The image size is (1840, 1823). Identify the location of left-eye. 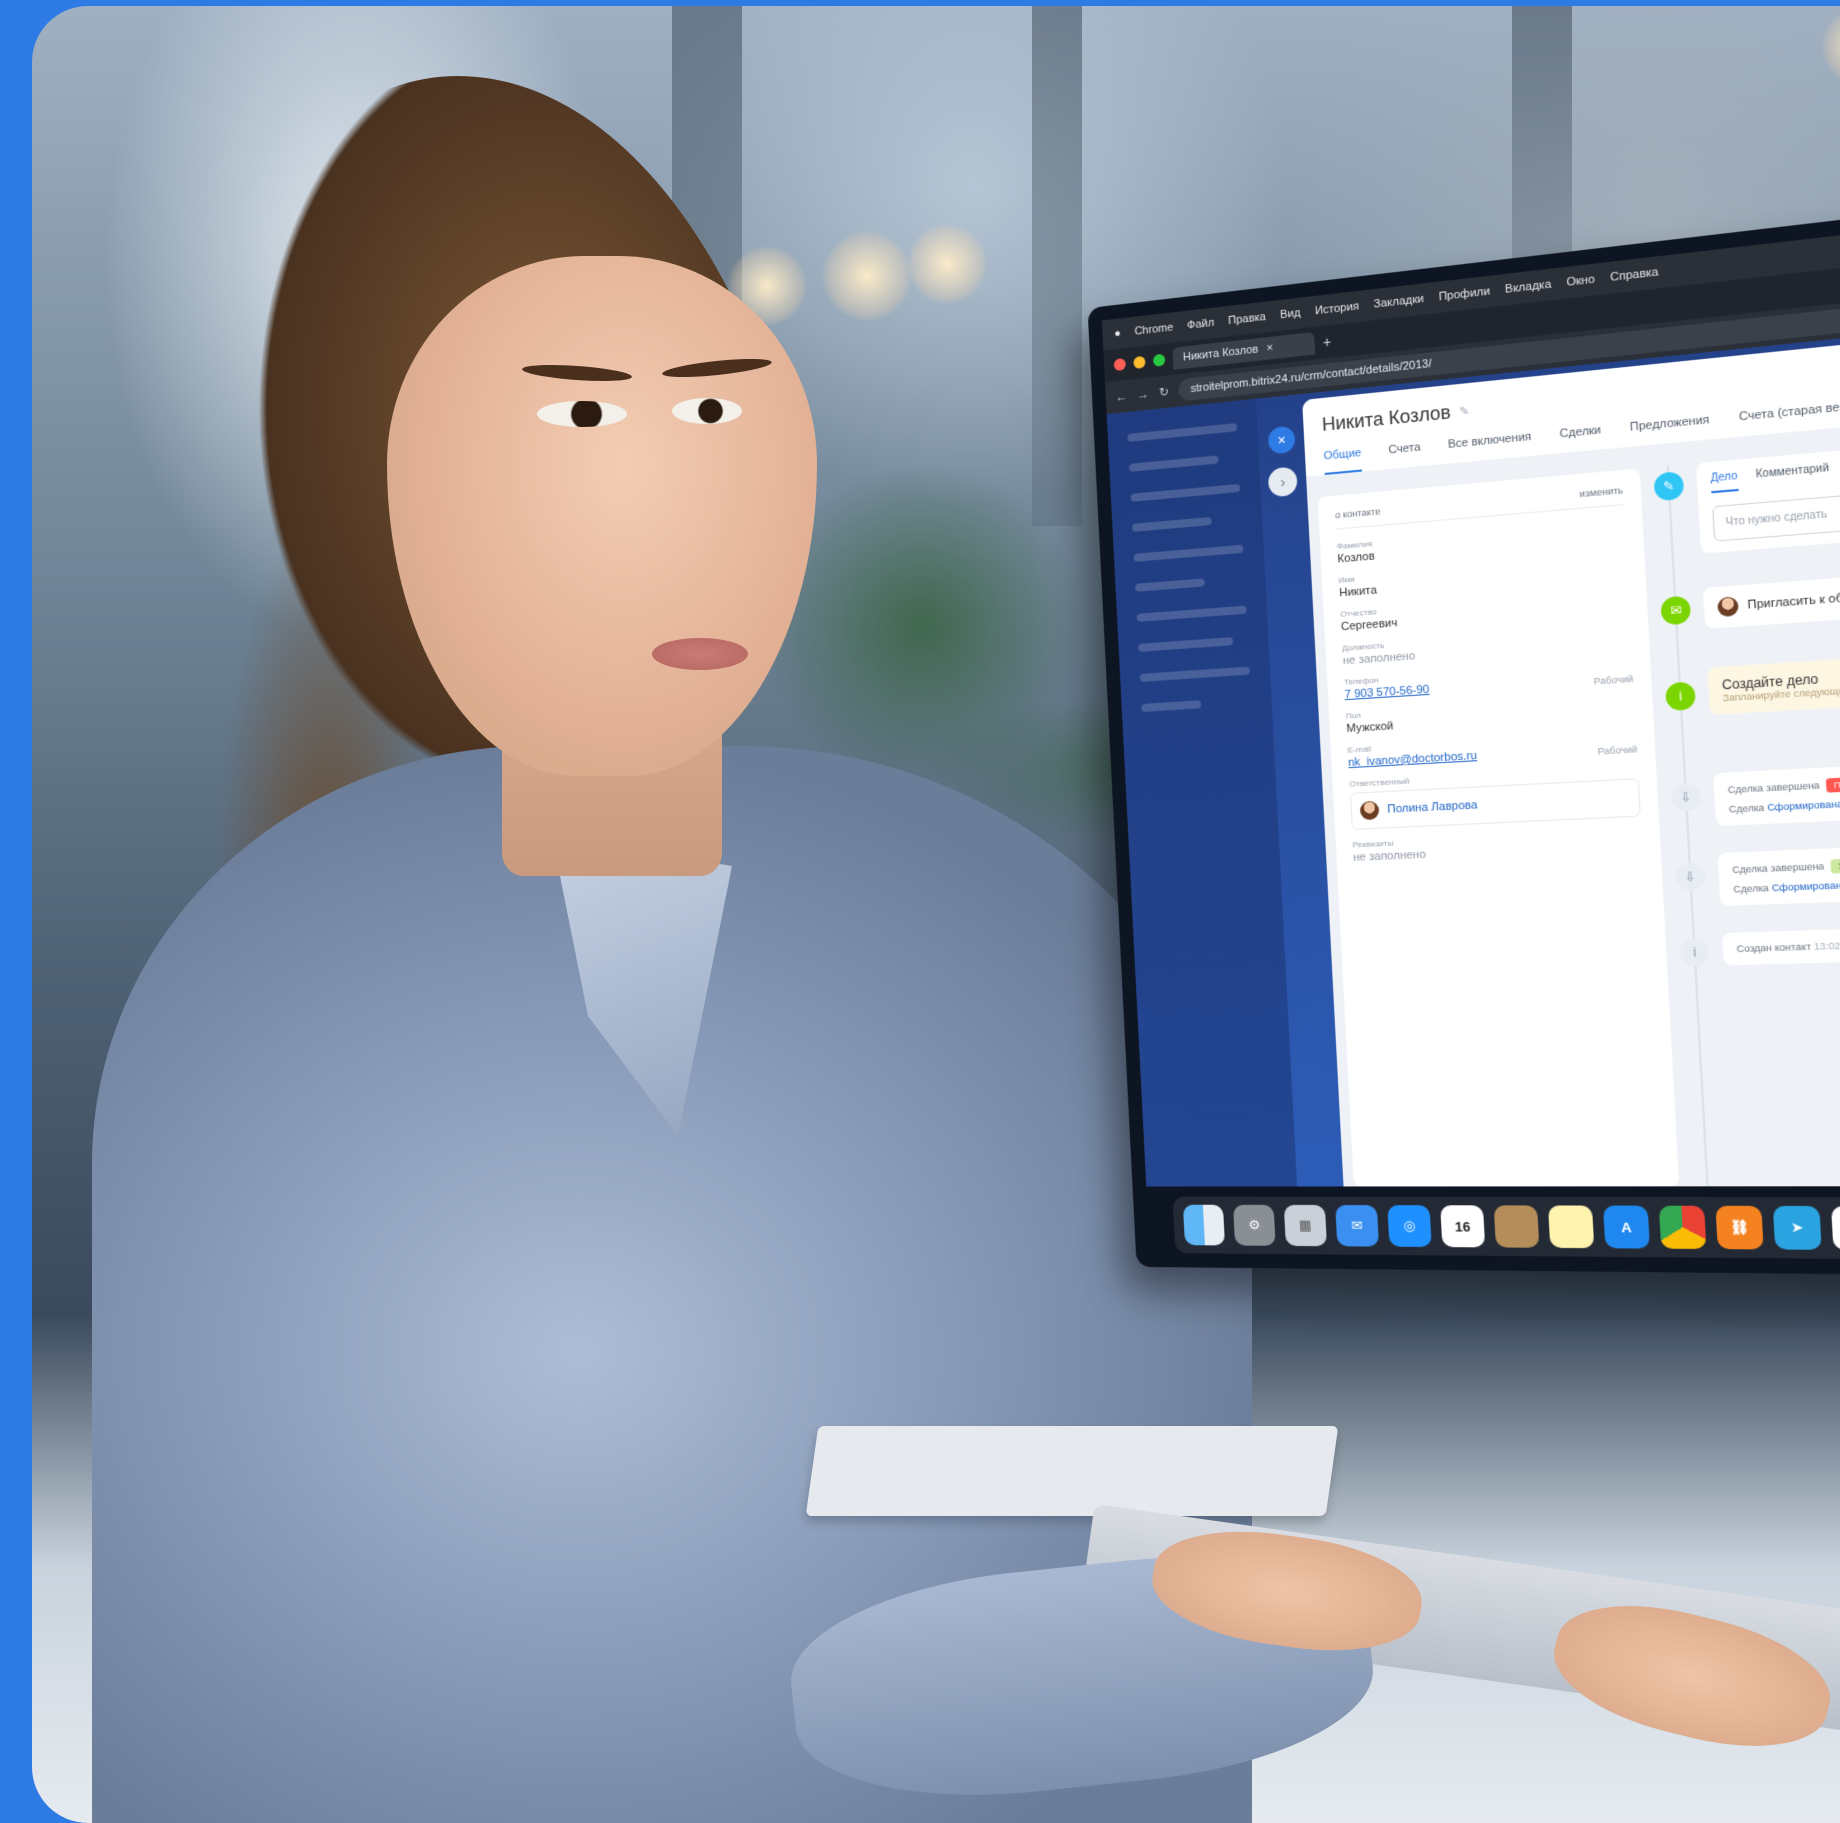
(582, 414).